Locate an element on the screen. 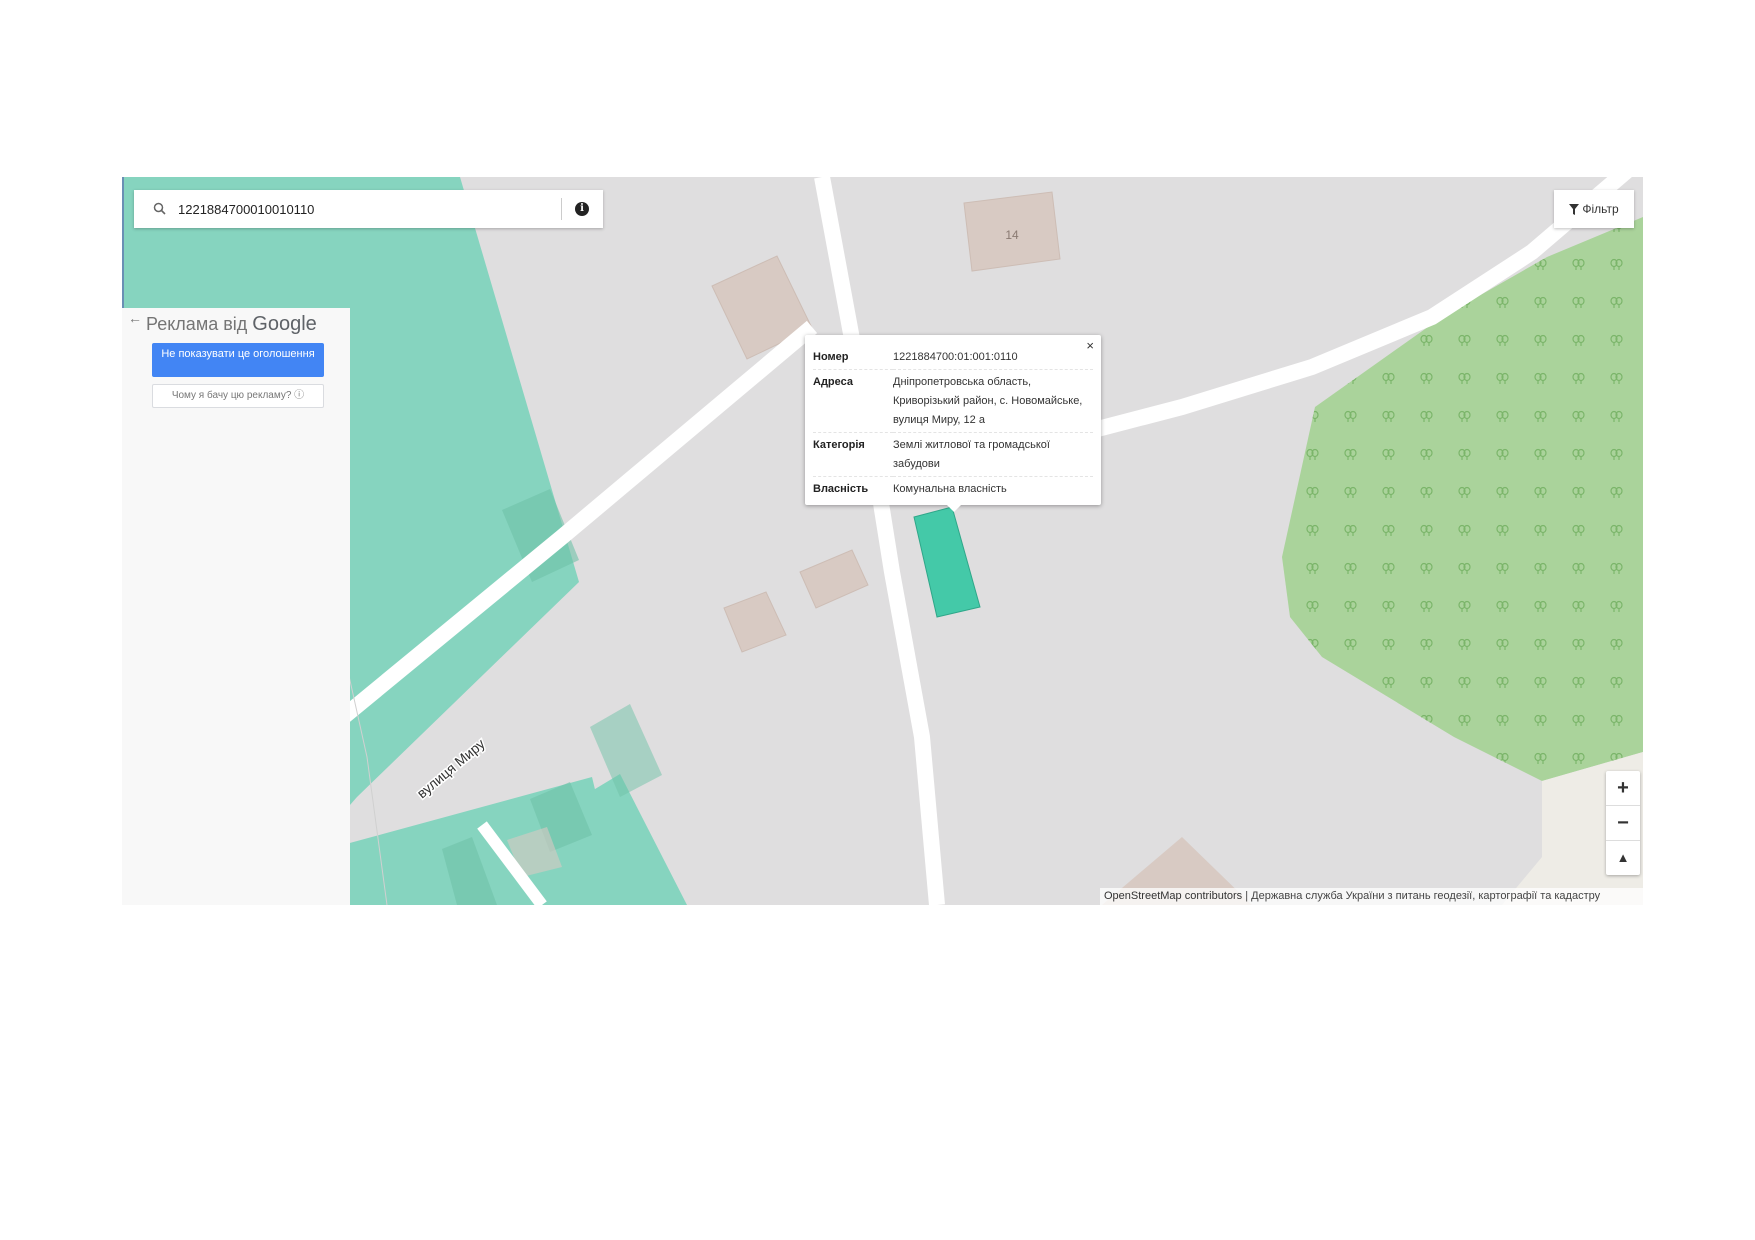 The image size is (1755, 1240). zoom-control: + − ▲ is located at coordinates (1623, 823).